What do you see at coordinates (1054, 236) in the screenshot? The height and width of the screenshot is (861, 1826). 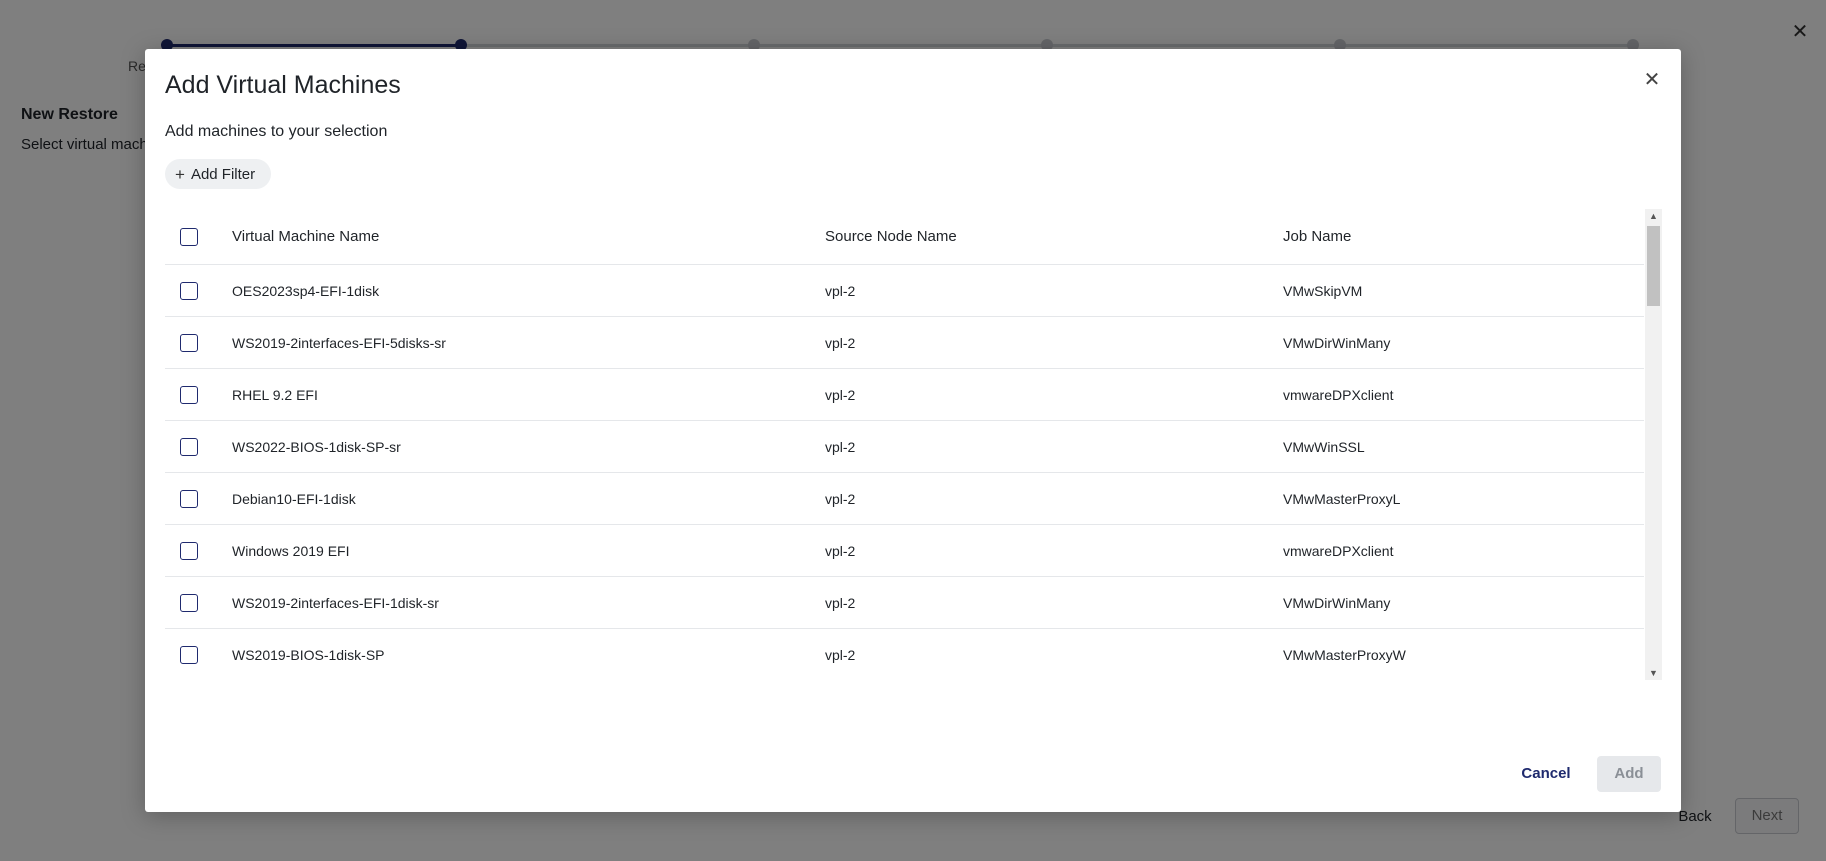 I see `column-header-source-node: Source Node Name` at bounding box center [1054, 236].